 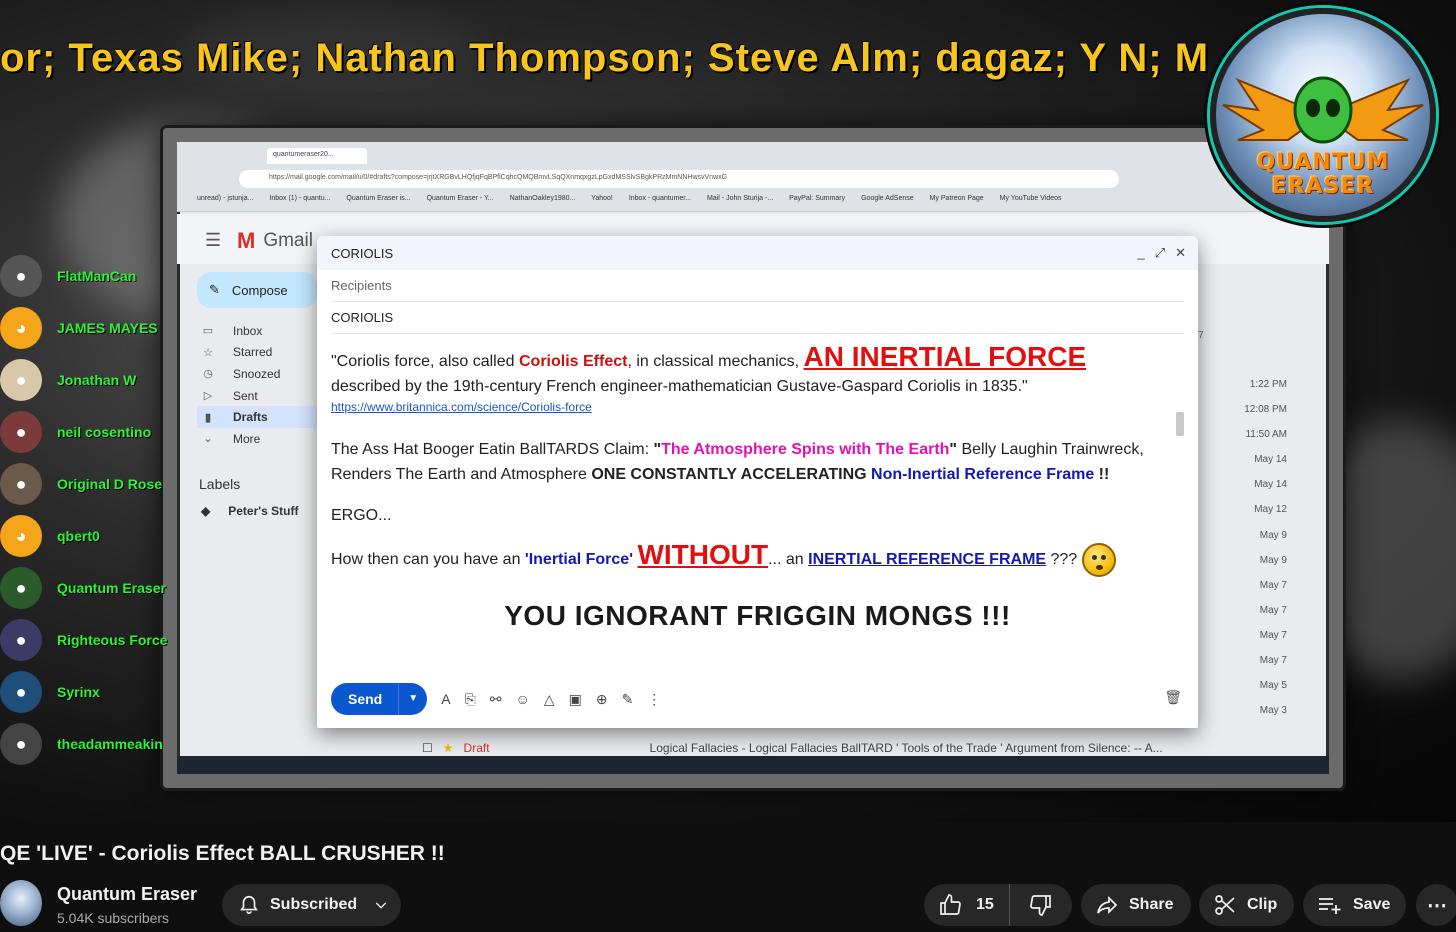 What do you see at coordinates (627, 698) in the screenshot?
I see `pen-icon: ✎` at bounding box center [627, 698].